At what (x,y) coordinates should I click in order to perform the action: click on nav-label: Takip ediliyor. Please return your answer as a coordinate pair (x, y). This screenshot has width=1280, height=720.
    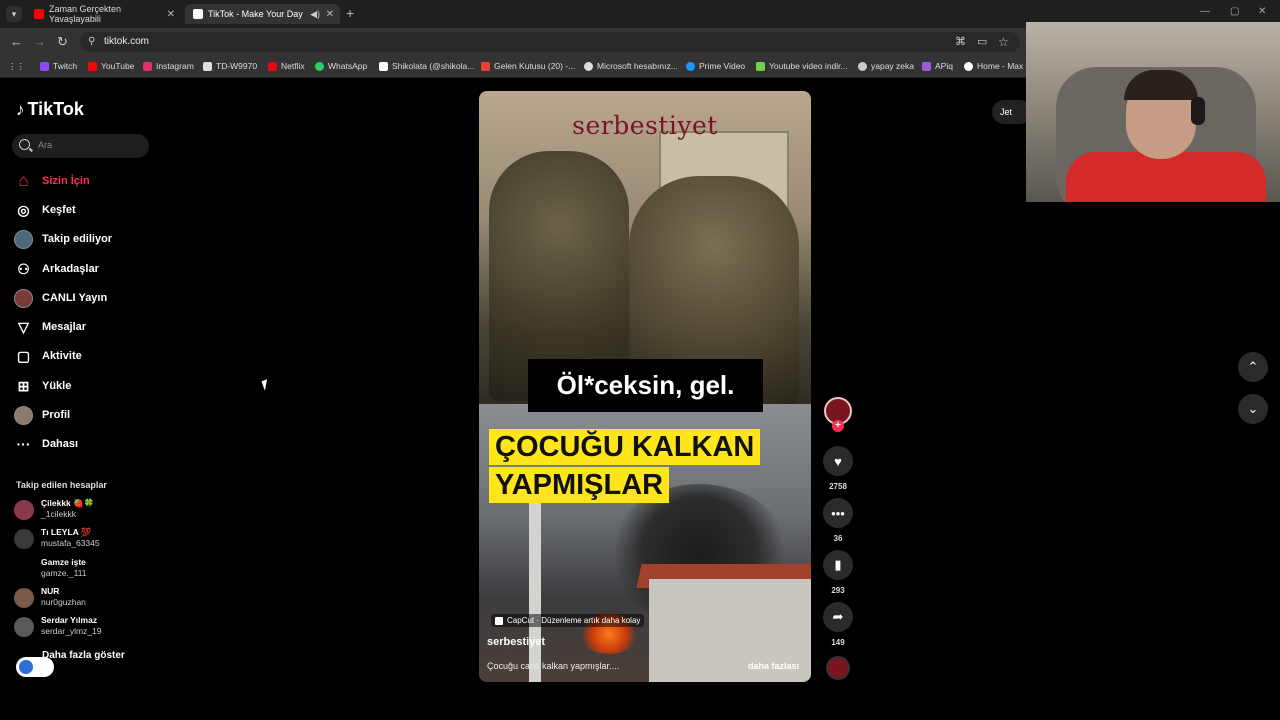
    Looking at the image, I should click on (77, 239).